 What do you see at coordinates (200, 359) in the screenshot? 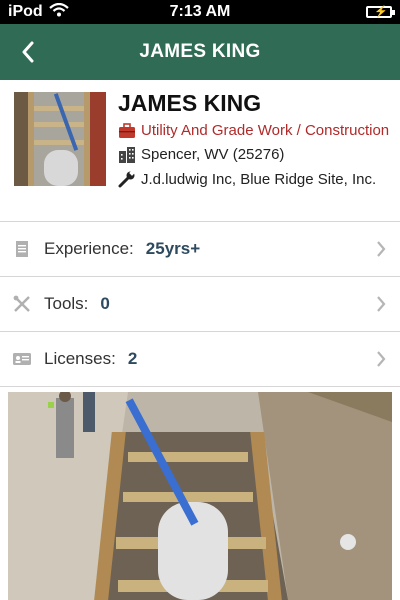
I see `licenses-row: Licenses: 2` at bounding box center [200, 359].